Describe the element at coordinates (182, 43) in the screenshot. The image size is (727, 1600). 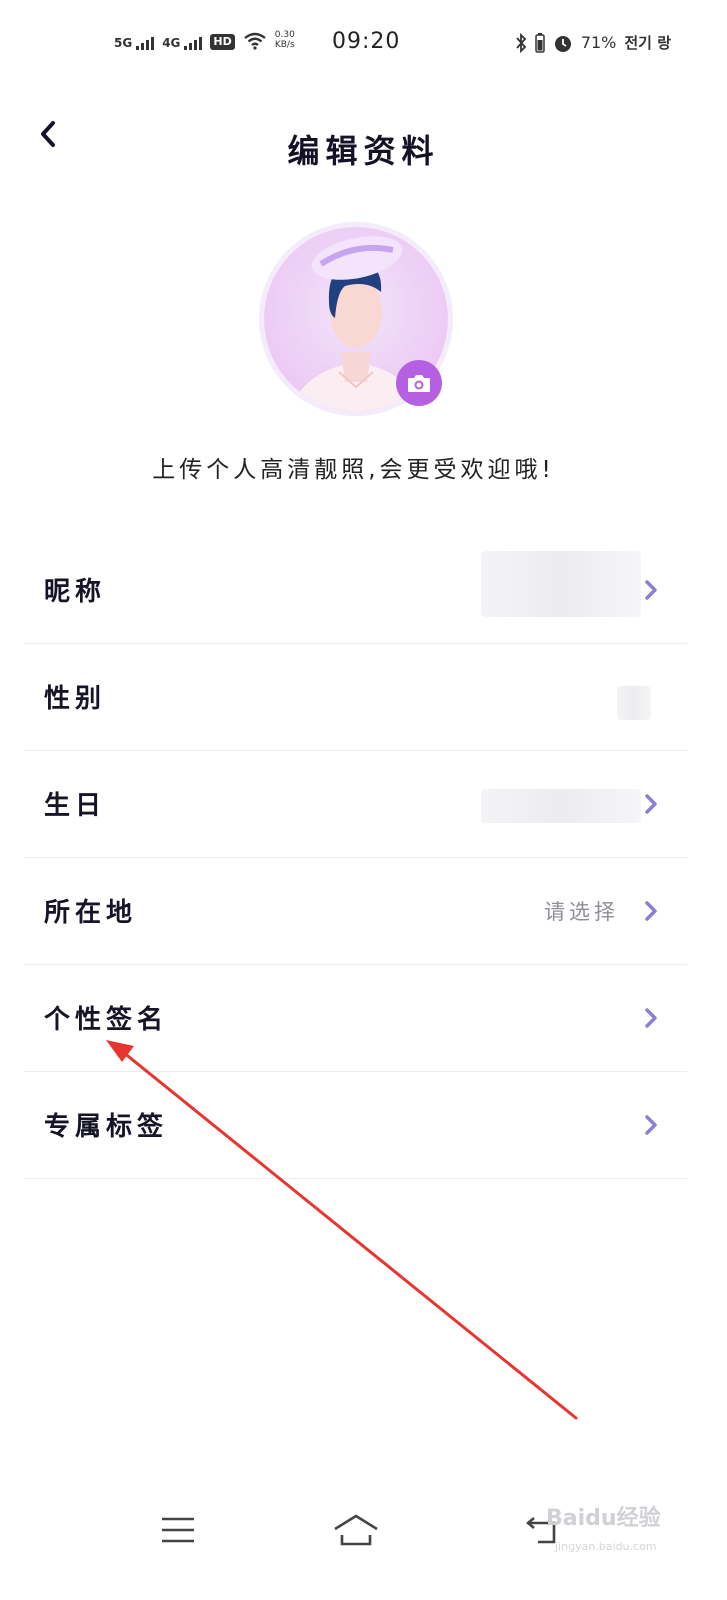
I see `signal-4g-icon: 4G` at that location.